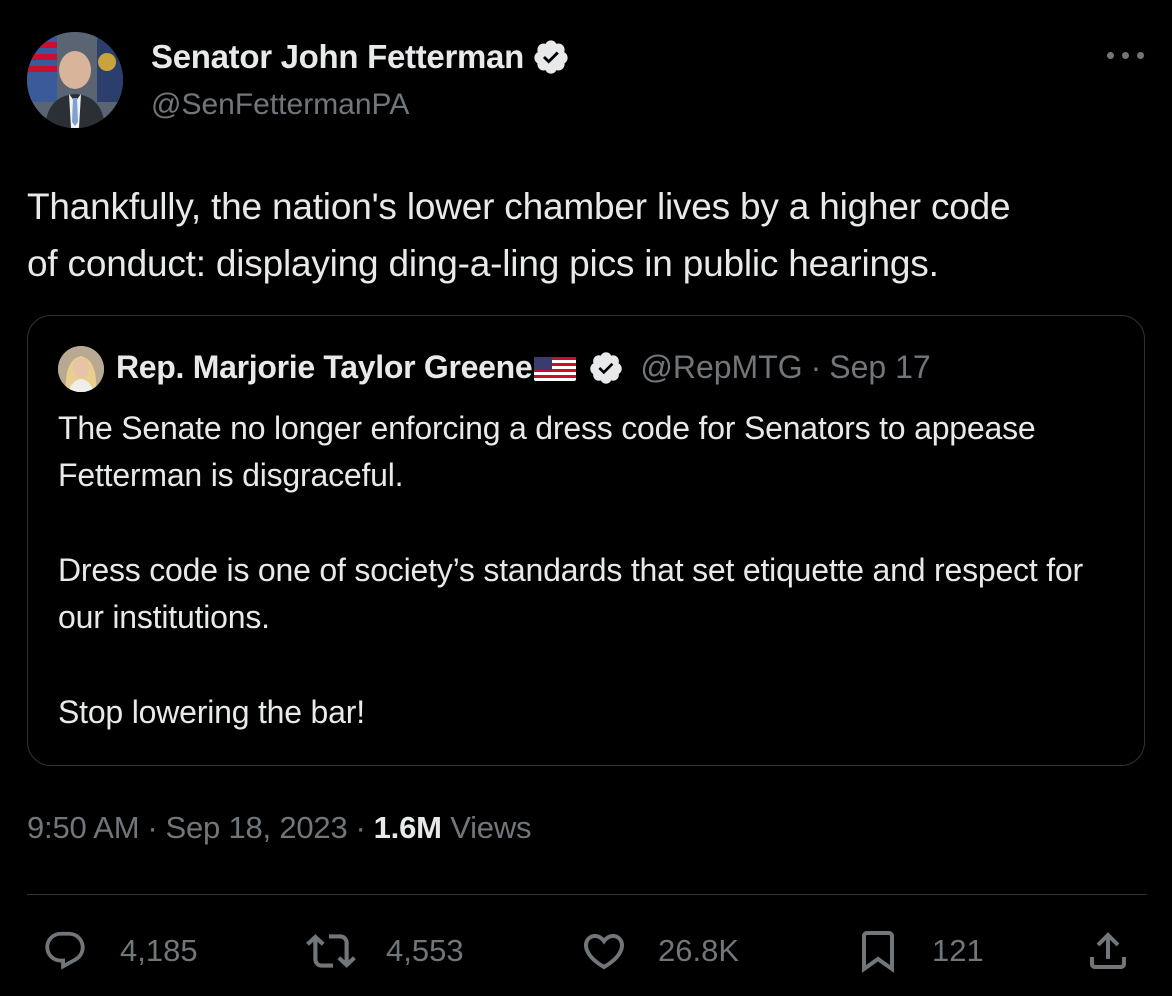  I want to click on bookmark-count: 121, so click(958, 950).